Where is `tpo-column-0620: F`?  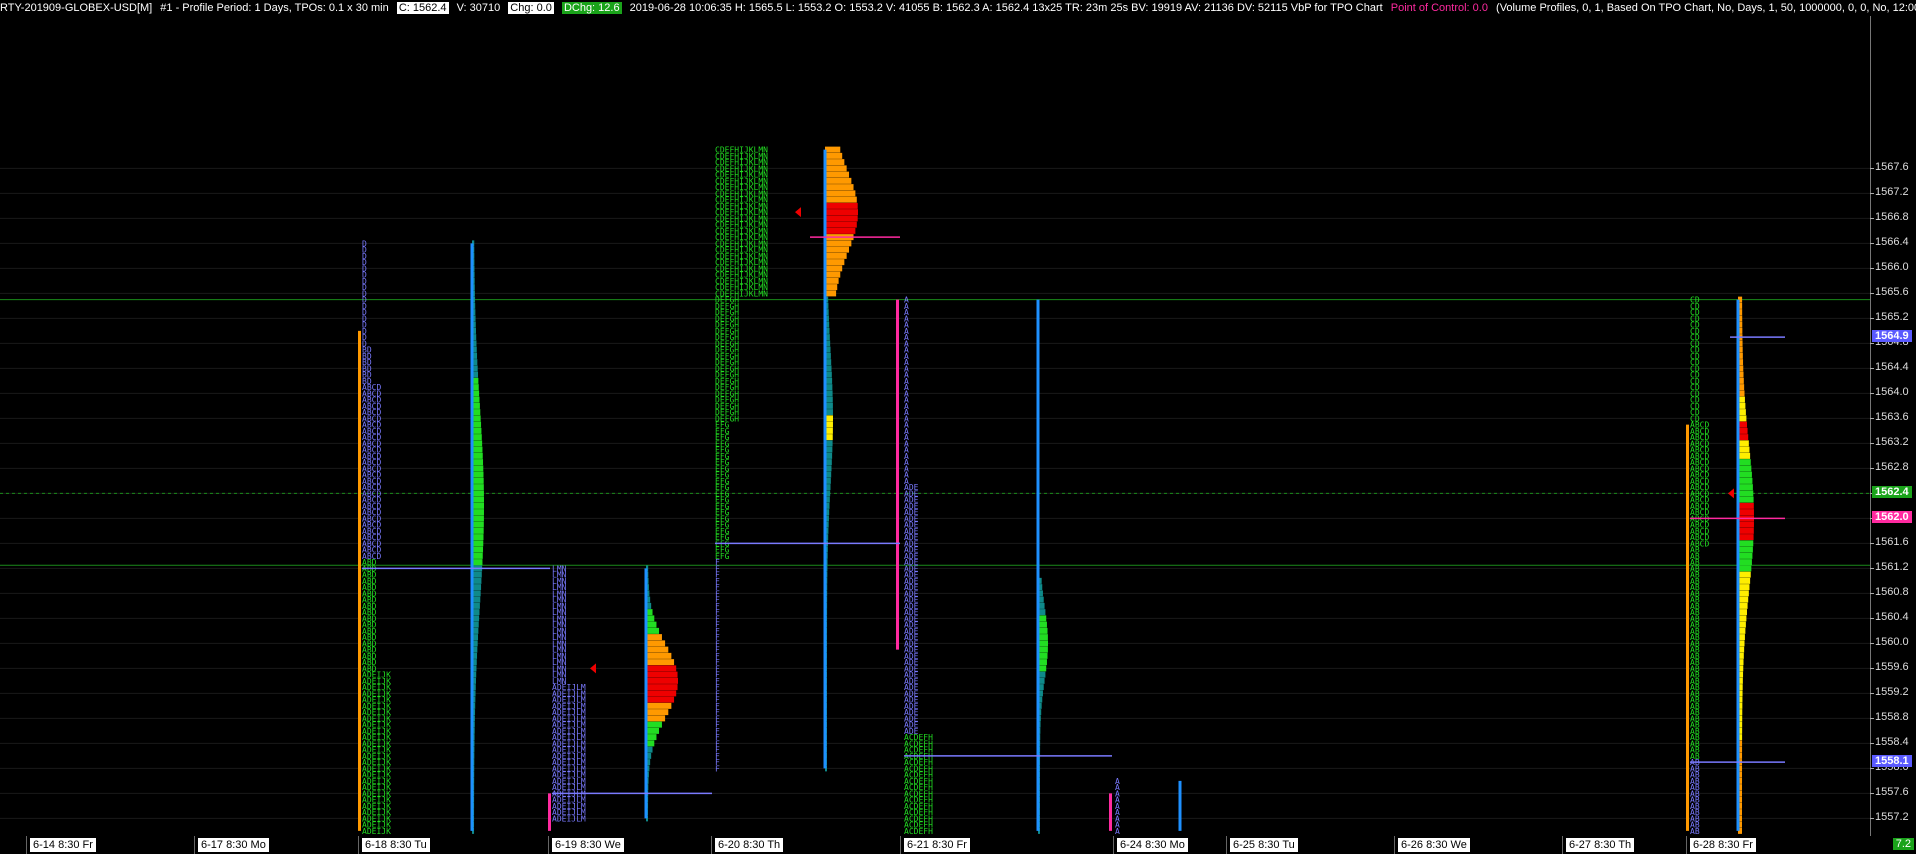 tpo-column-0620: F is located at coordinates (717, 768).